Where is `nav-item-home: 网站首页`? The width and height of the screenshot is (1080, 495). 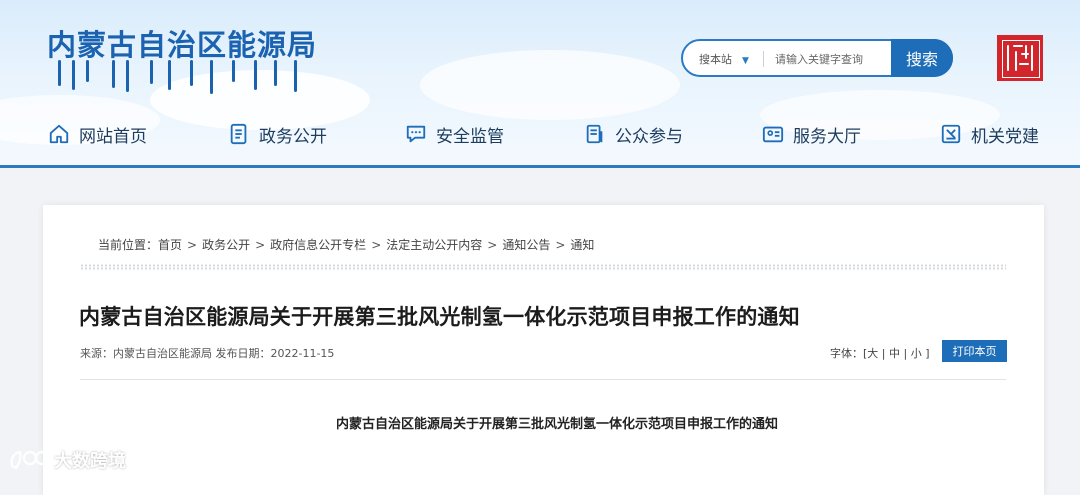 nav-item-home: 网站首页 is located at coordinates (97, 134).